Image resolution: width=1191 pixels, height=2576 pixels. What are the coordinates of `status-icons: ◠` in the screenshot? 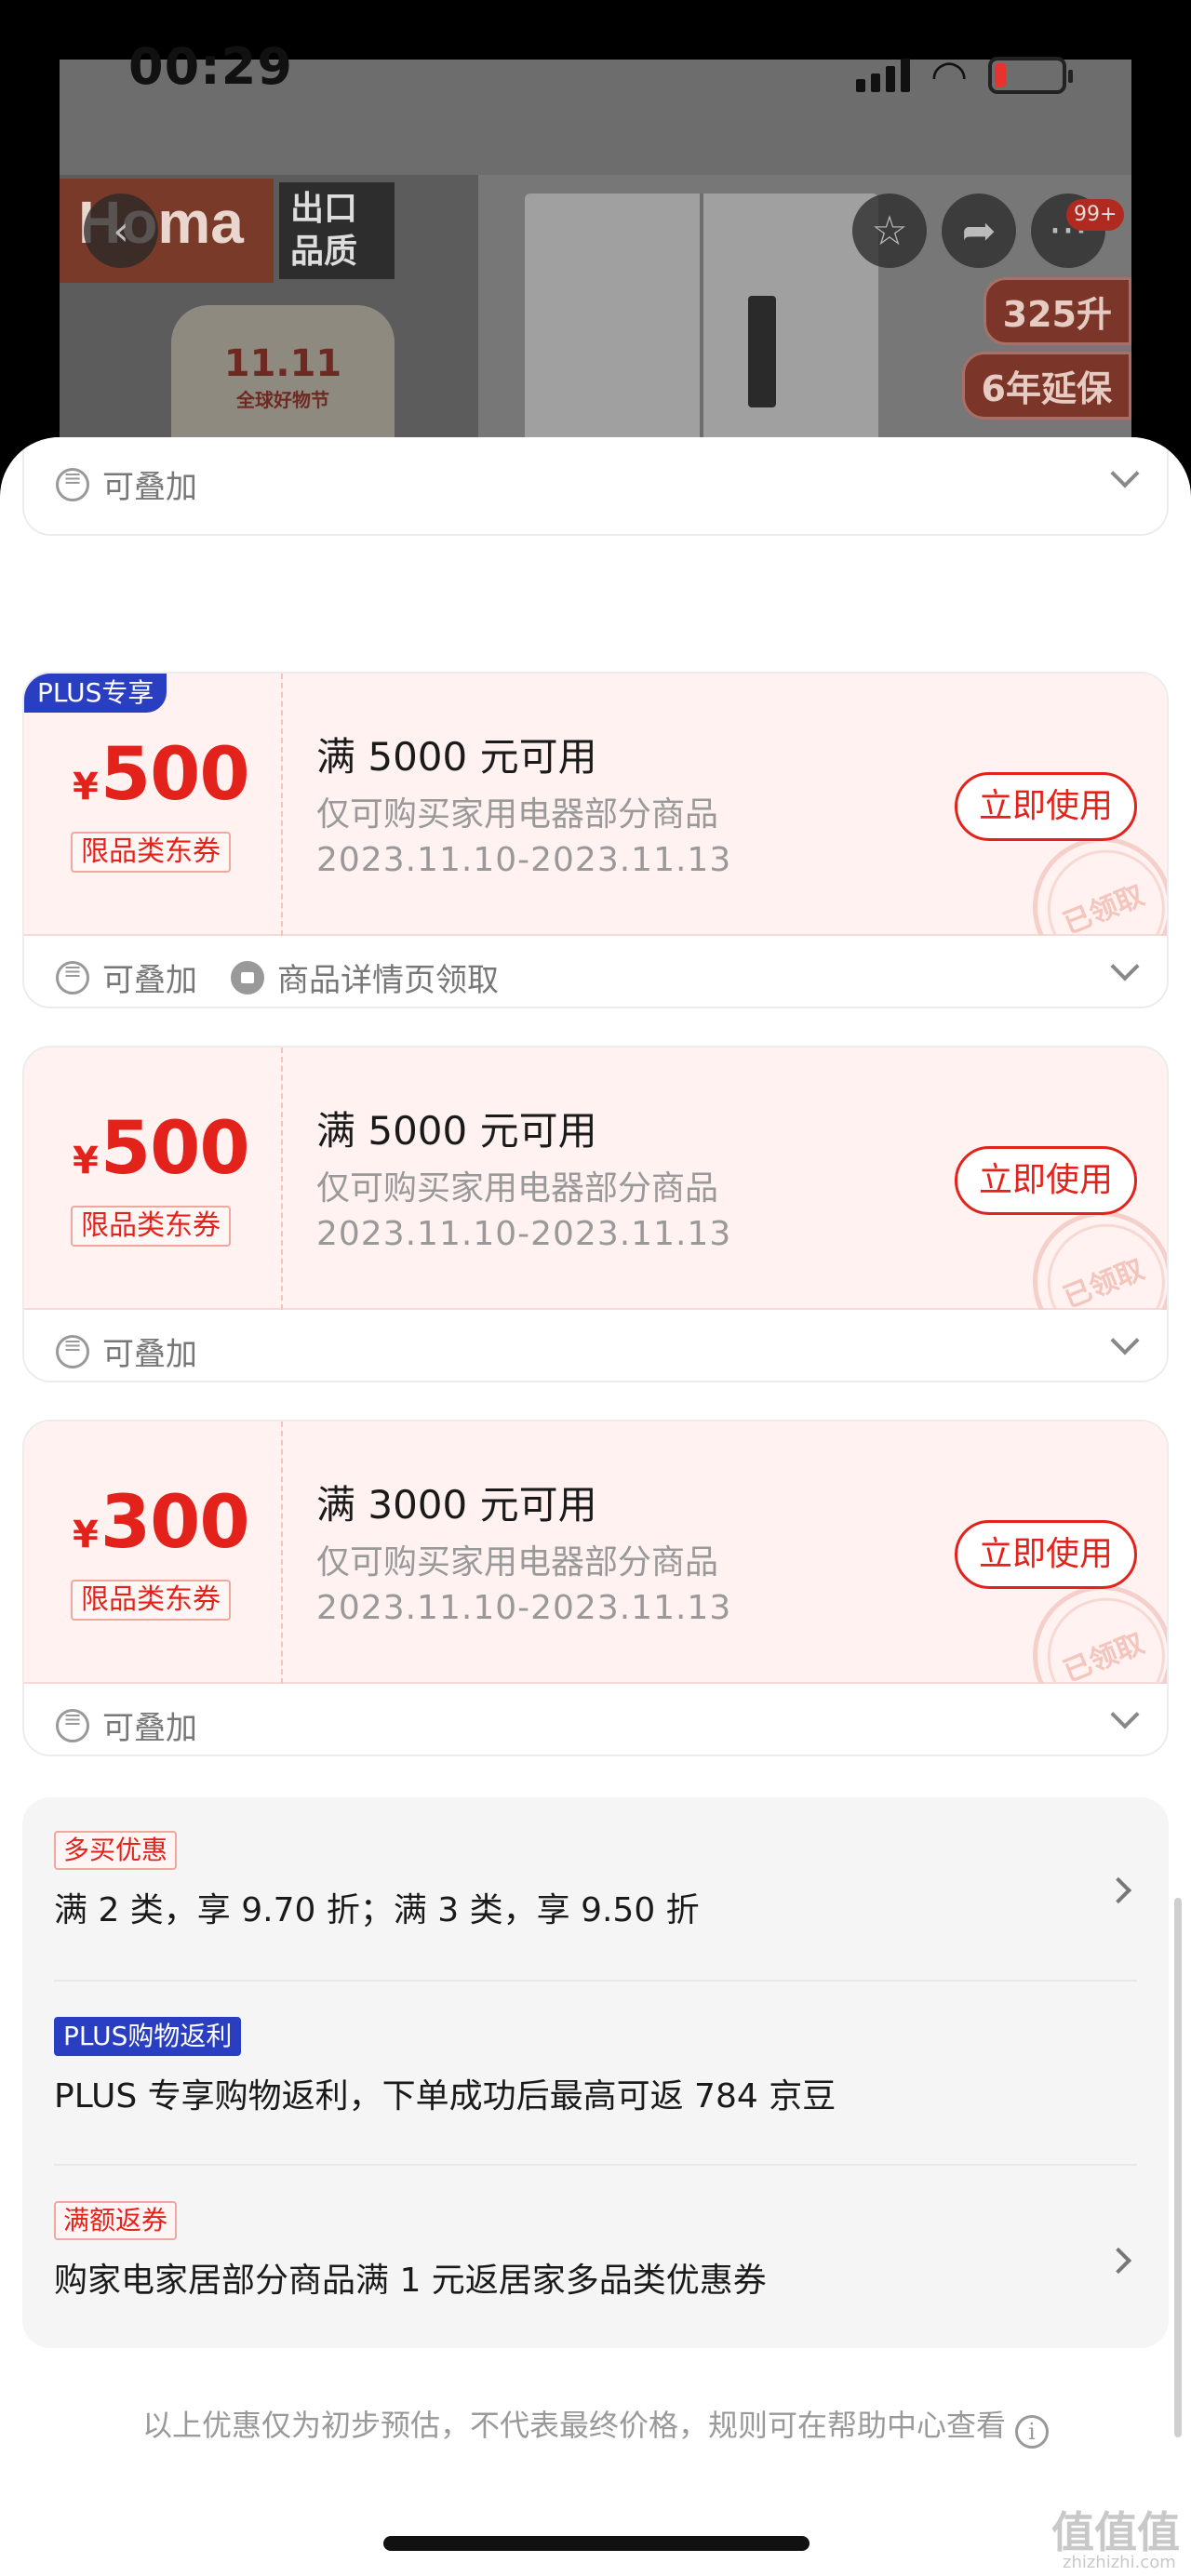 It's located at (965, 75).